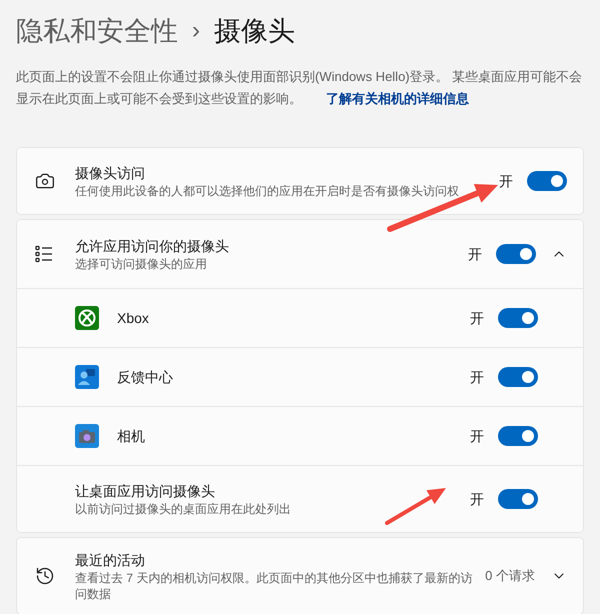 This screenshot has height=614, width=600. What do you see at coordinates (87, 377) in the screenshot?
I see `person-icon` at bounding box center [87, 377].